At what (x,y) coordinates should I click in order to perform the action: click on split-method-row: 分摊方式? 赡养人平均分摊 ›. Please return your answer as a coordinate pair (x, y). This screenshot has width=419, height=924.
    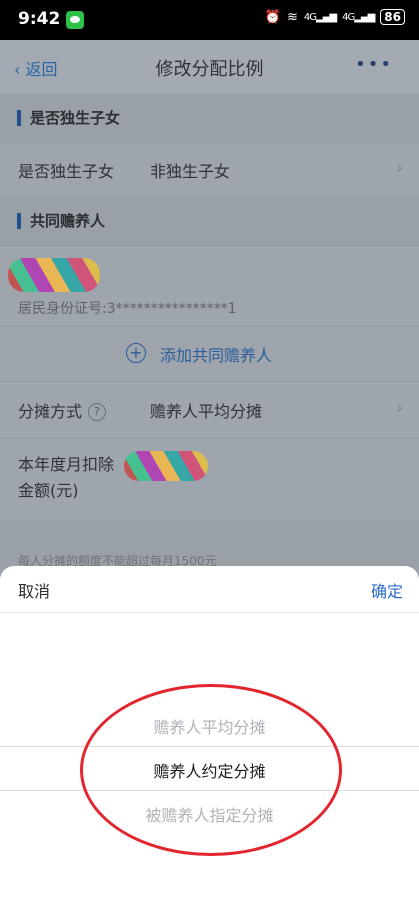
    Looking at the image, I should click on (209, 409).